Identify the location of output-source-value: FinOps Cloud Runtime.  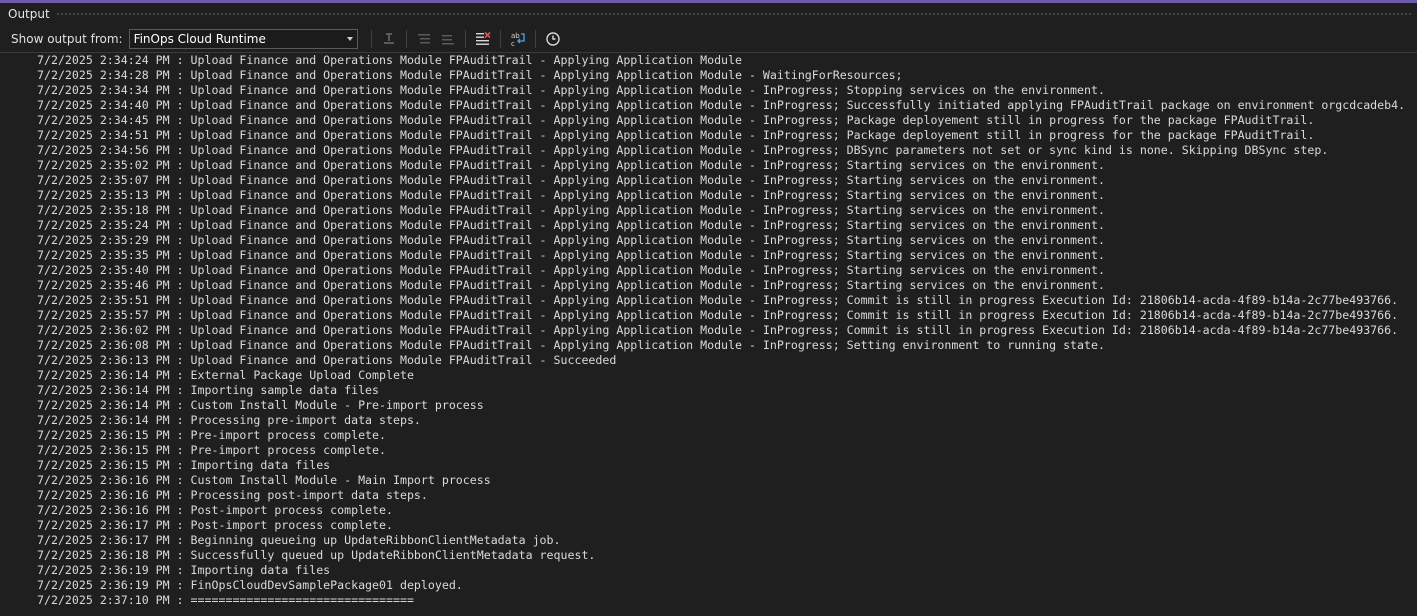
(199, 39).